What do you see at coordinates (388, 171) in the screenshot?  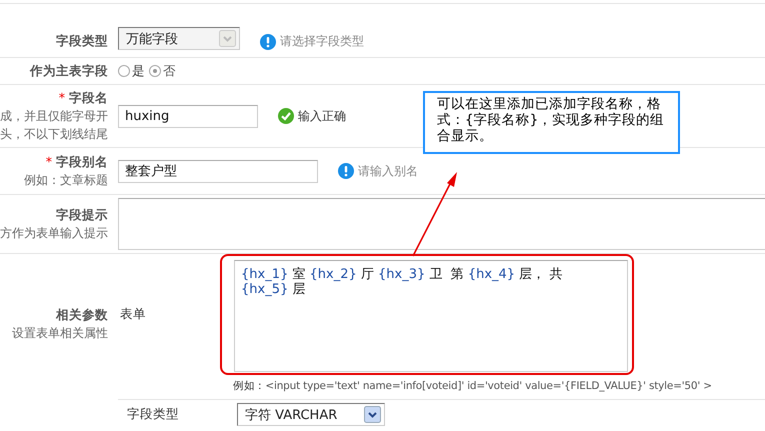 I see `hint-text: 请输入别名` at bounding box center [388, 171].